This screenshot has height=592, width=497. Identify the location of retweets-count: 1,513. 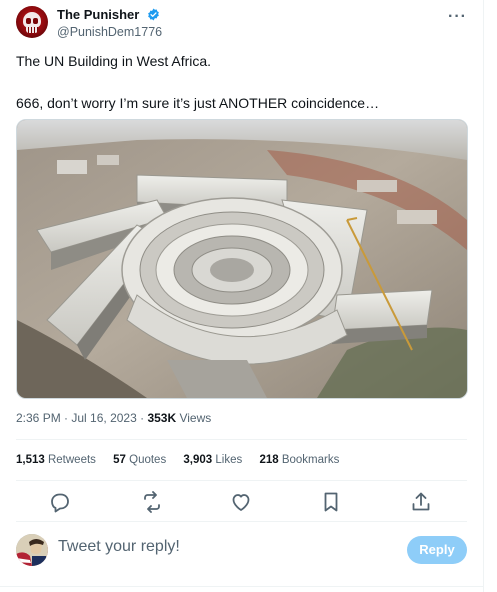
(30, 460).